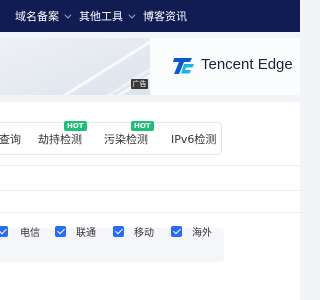  Describe the element at coordinates (30, 233) in the screenshot. I see `checkbox-label: 电信` at that location.